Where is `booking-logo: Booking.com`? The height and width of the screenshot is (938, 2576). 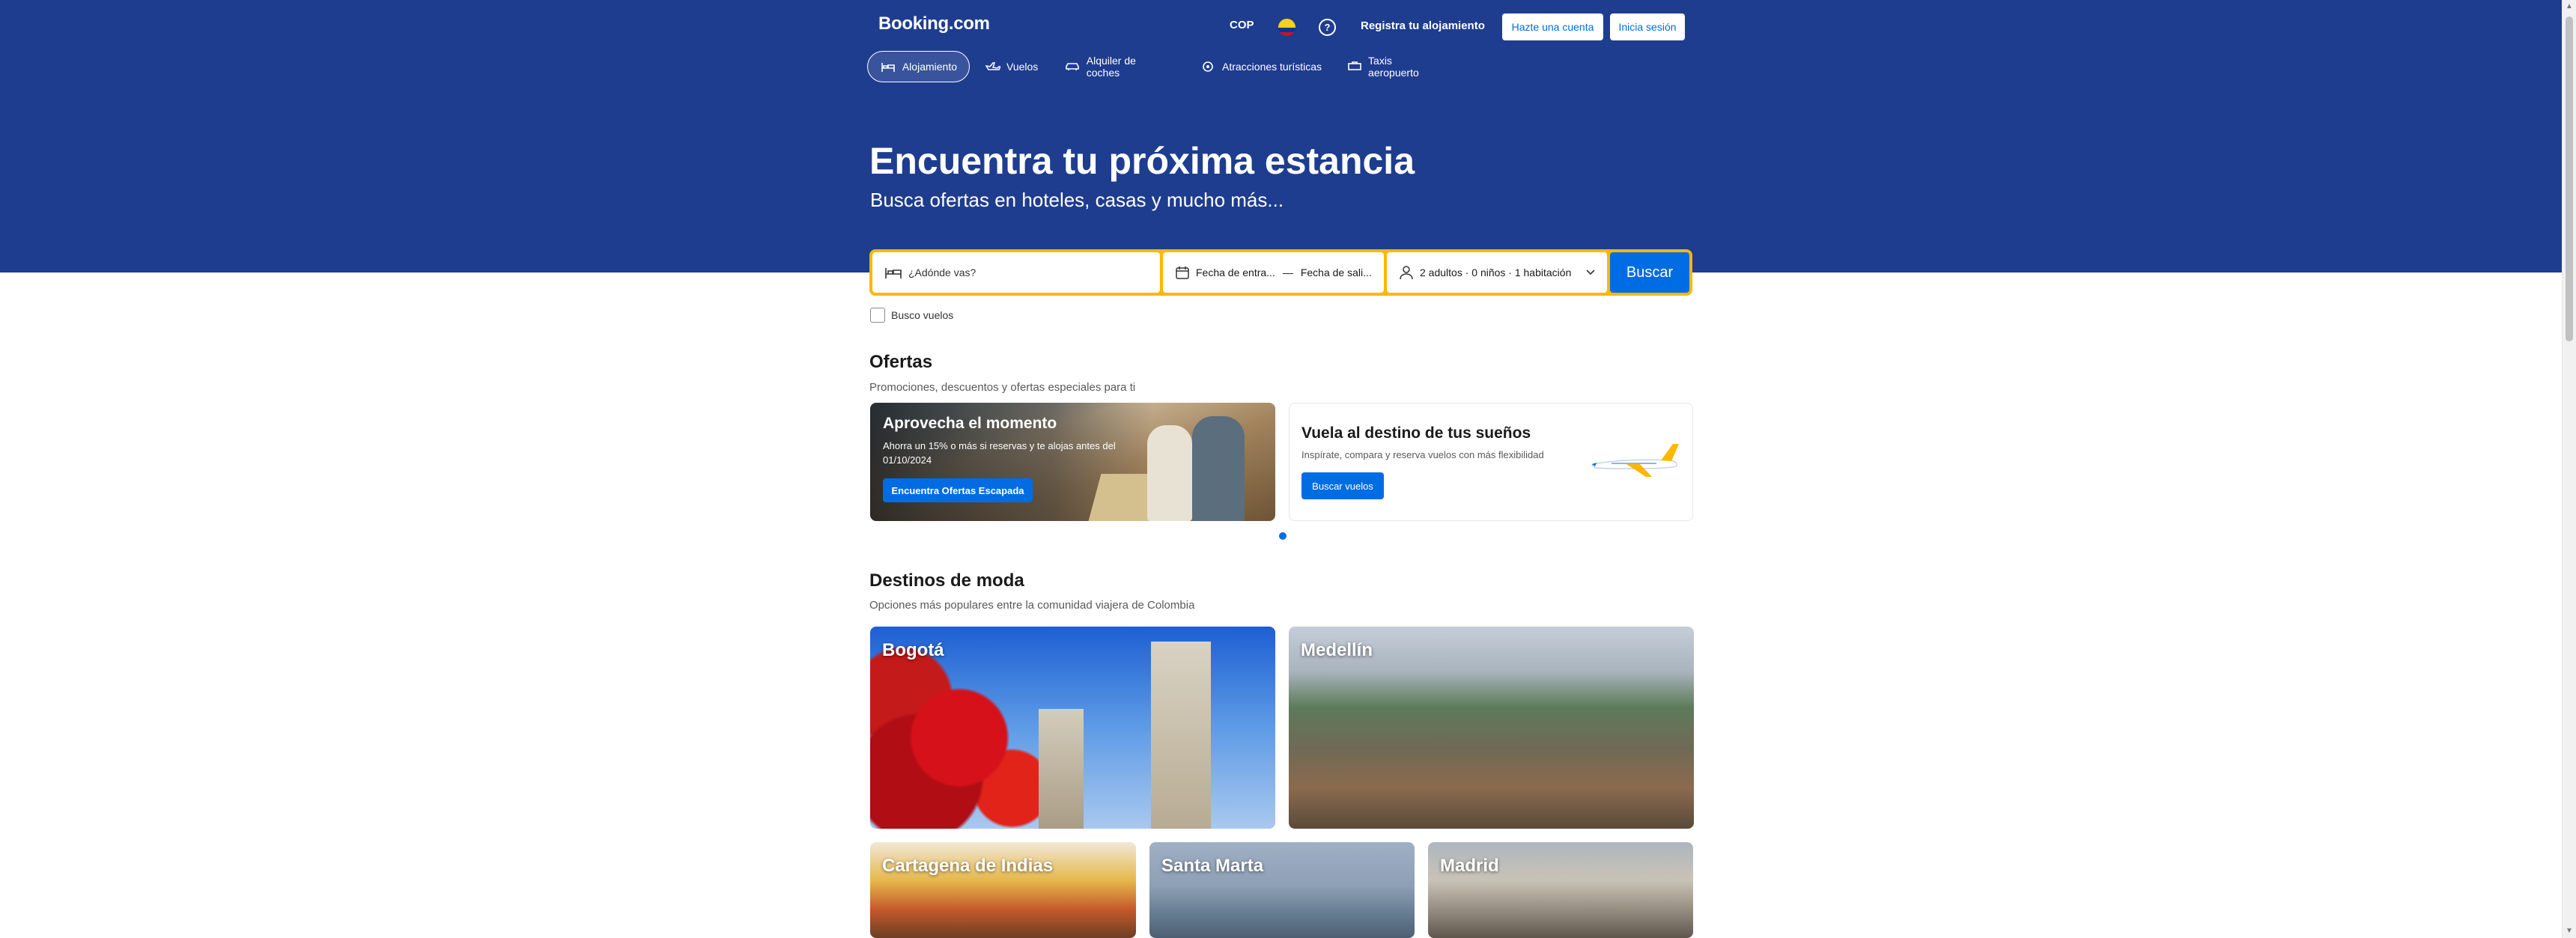 booking-logo: Booking.com is located at coordinates (934, 23).